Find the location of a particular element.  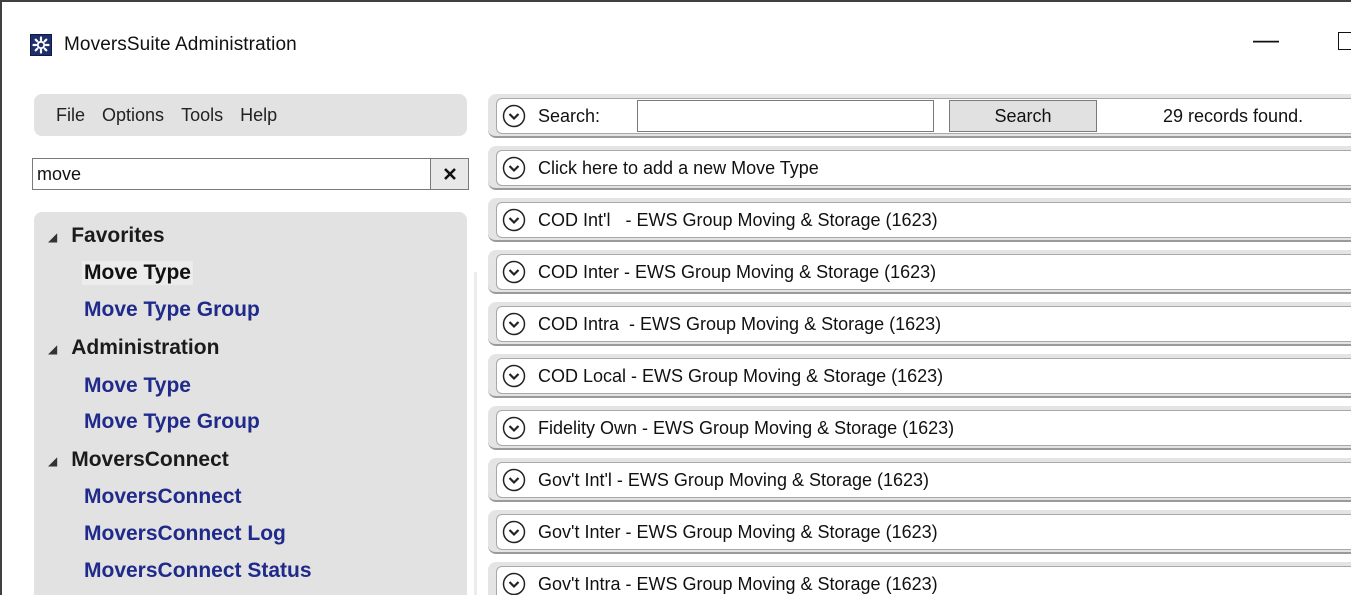

tree-item-favorites-move-type-group: Move Type Group is located at coordinates (172, 310).